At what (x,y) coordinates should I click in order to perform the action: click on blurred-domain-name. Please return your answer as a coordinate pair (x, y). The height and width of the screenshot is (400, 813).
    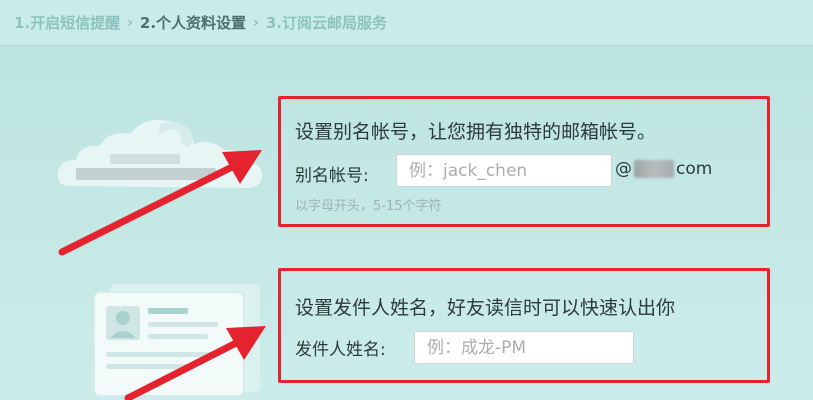
    Looking at the image, I should click on (654, 169).